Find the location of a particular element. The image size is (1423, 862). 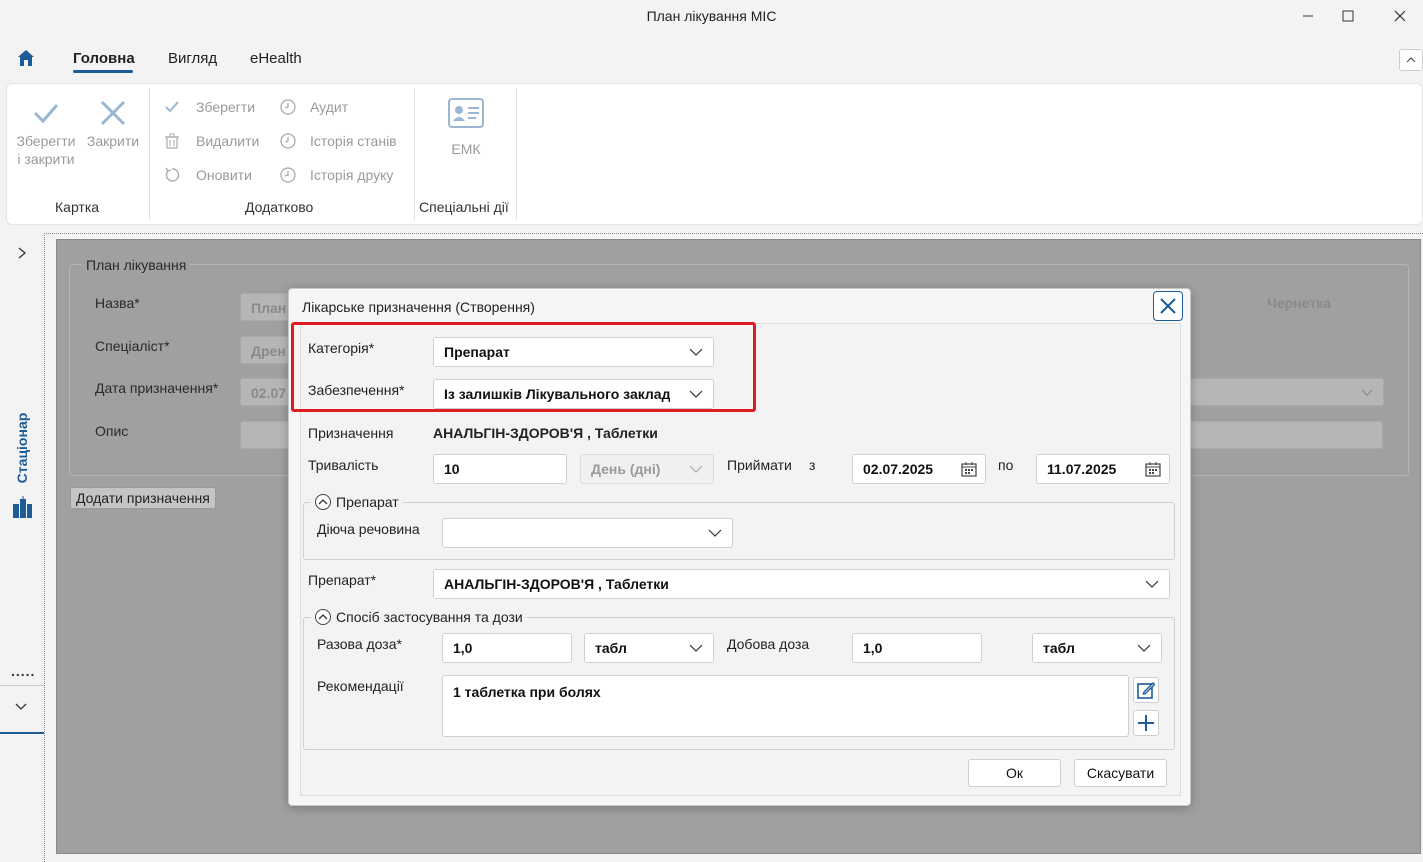

clock-icon is located at coordinates (288, 141).